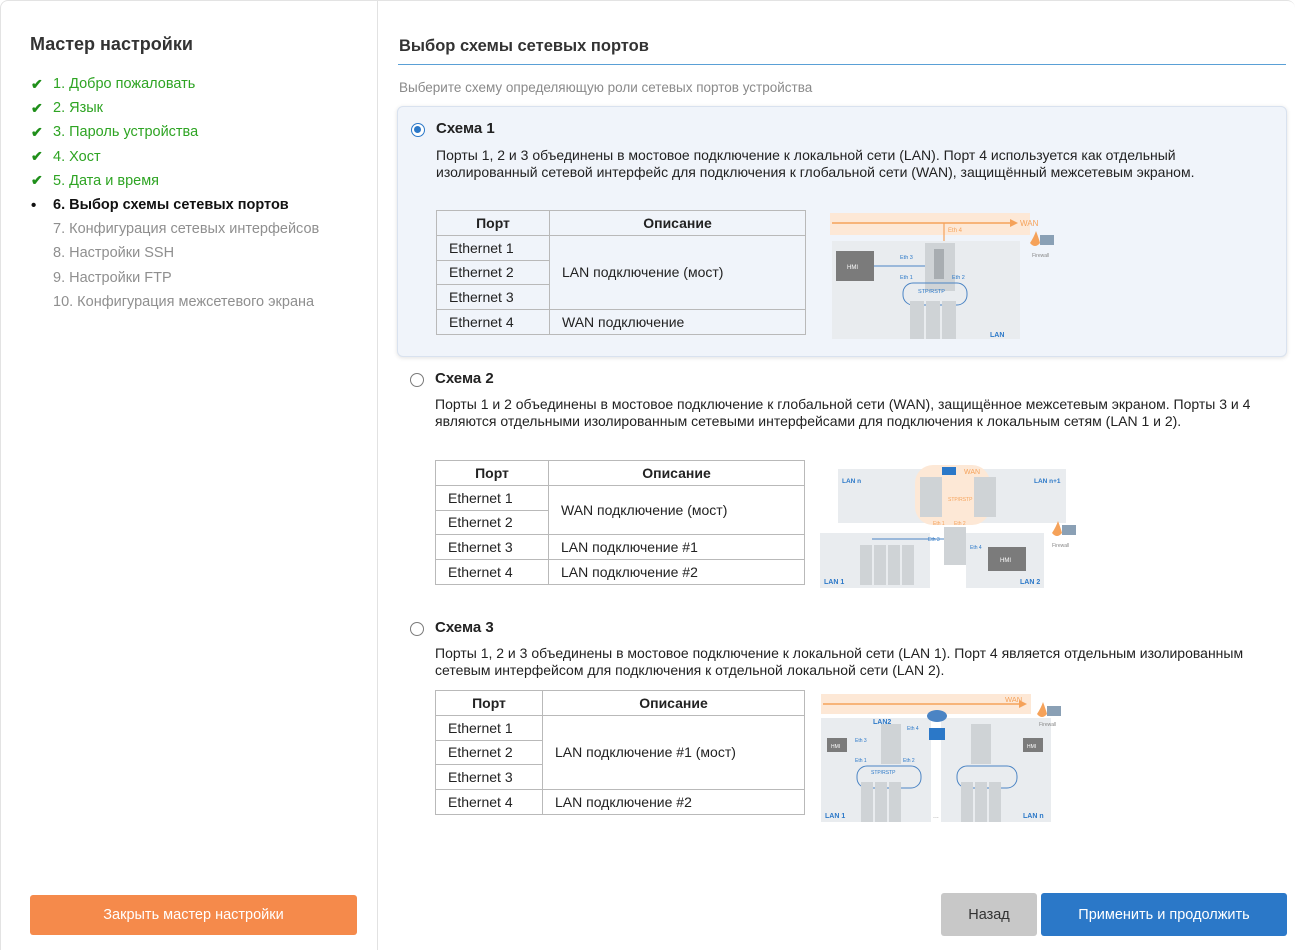 The width and height of the screenshot is (1295, 950). I want to click on scheme-3-radio, so click(417, 629).